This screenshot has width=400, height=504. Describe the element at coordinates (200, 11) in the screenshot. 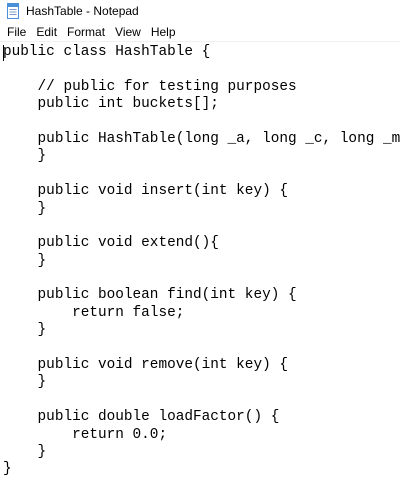

I see `title-bar: HashTable - Notepad` at that location.